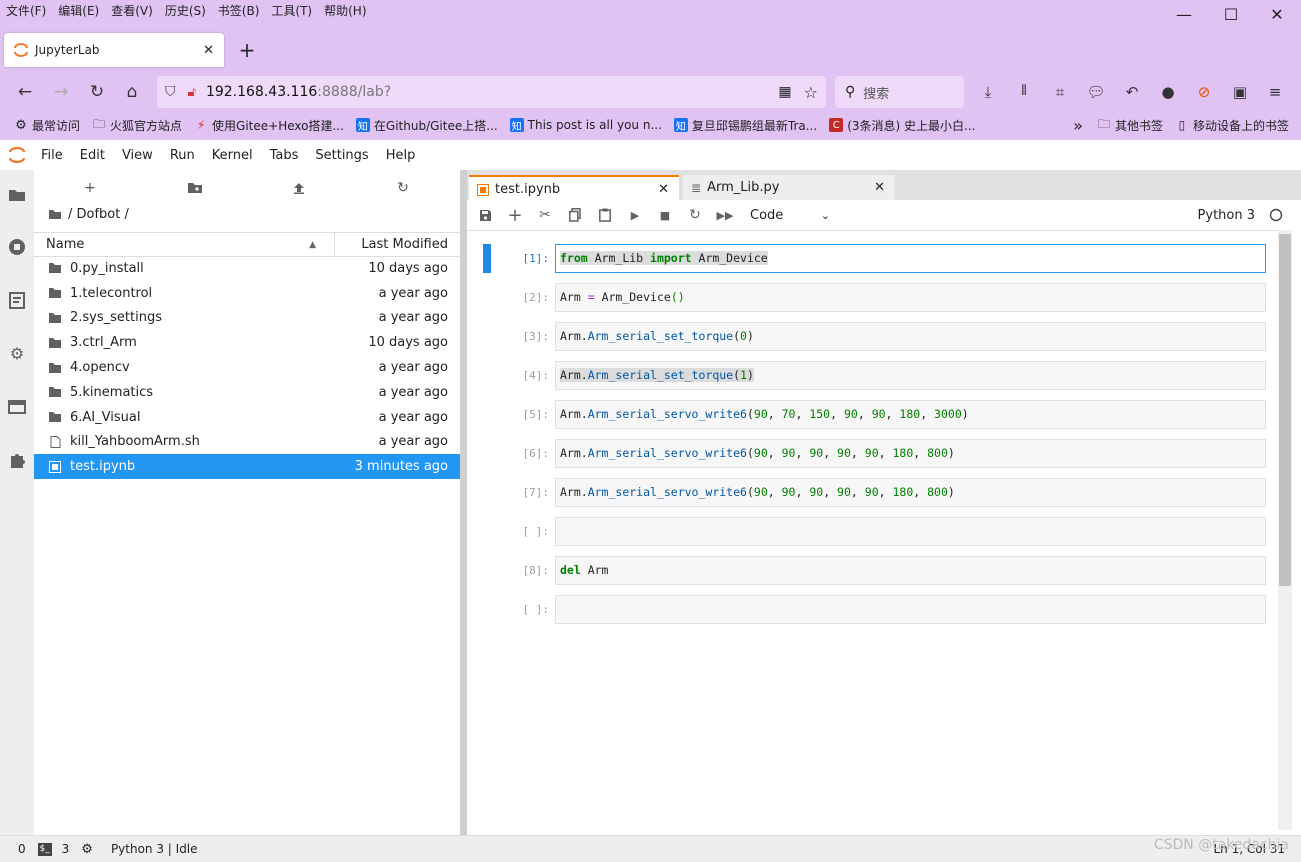 This screenshot has height=862, width=1301. I want to click on file-list-row: 2.sys_settings a year ago, so click(247, 318).